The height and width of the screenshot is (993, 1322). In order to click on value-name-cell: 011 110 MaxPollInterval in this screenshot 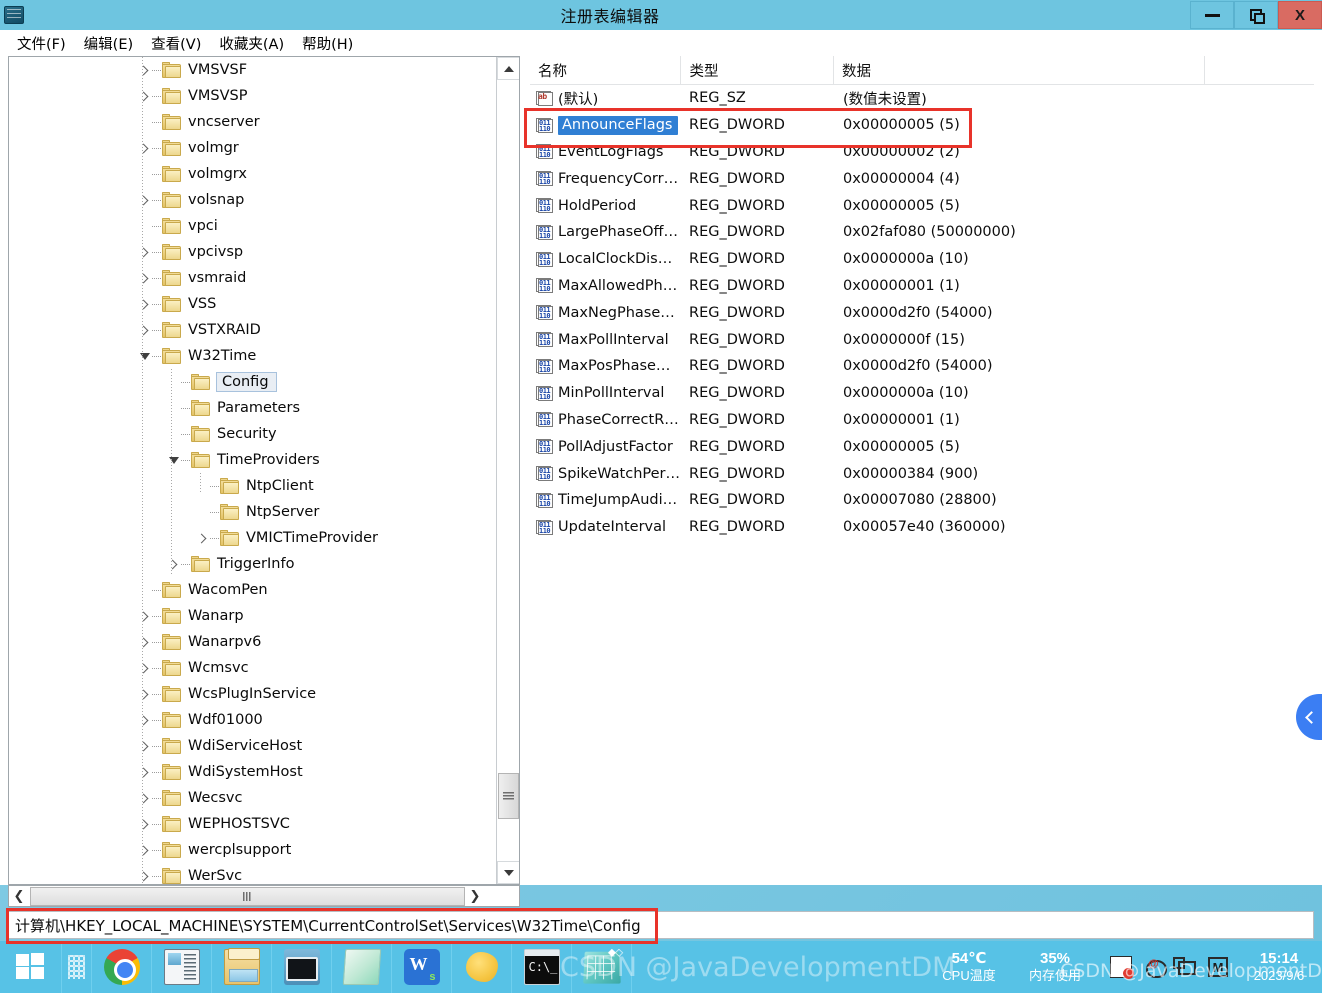, I will do `click(606, 340)`.